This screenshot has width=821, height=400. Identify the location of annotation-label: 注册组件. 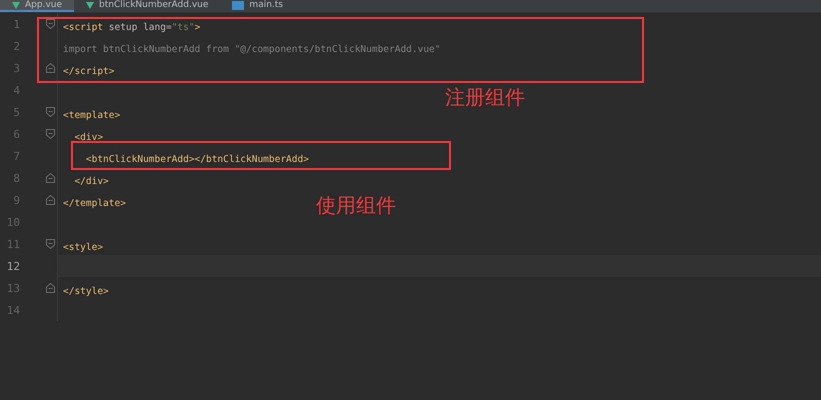
(485, 97).